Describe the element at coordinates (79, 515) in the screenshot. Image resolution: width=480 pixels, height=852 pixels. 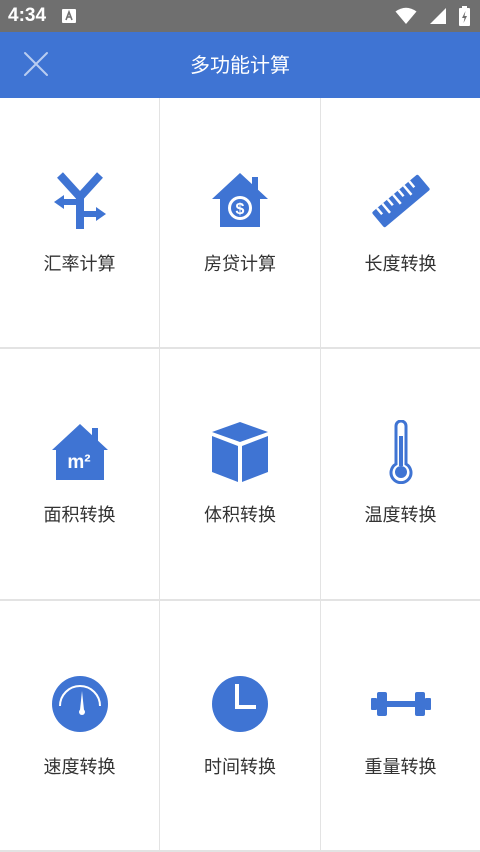
I see `tool-label: 面积转换` at that location.